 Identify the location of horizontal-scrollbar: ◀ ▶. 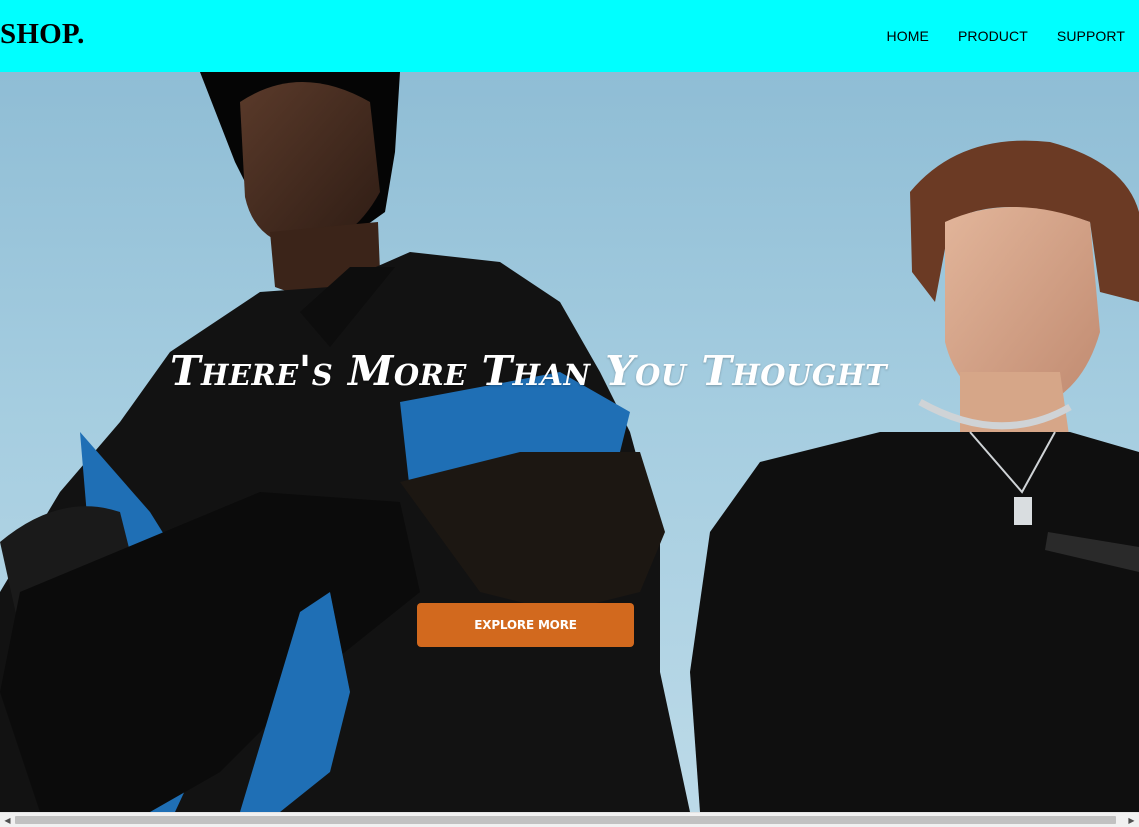
(569, 819).